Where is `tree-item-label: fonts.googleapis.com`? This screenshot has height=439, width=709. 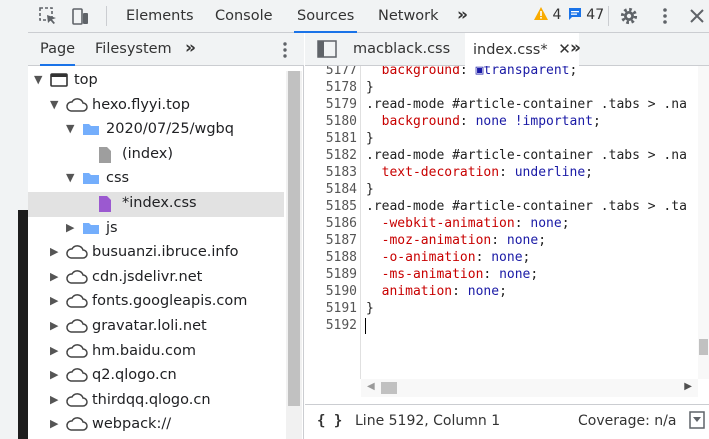 tree-item-label: fonts.googleapis.com is located at coordinates (170, 301).